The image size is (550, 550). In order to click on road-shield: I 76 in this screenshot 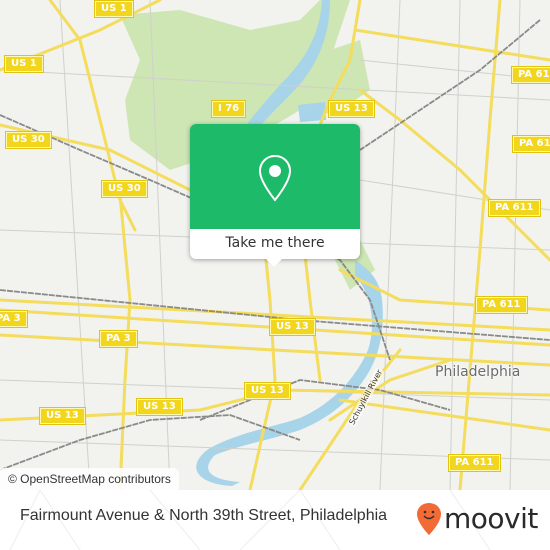, I will do `click(229, 109)`.